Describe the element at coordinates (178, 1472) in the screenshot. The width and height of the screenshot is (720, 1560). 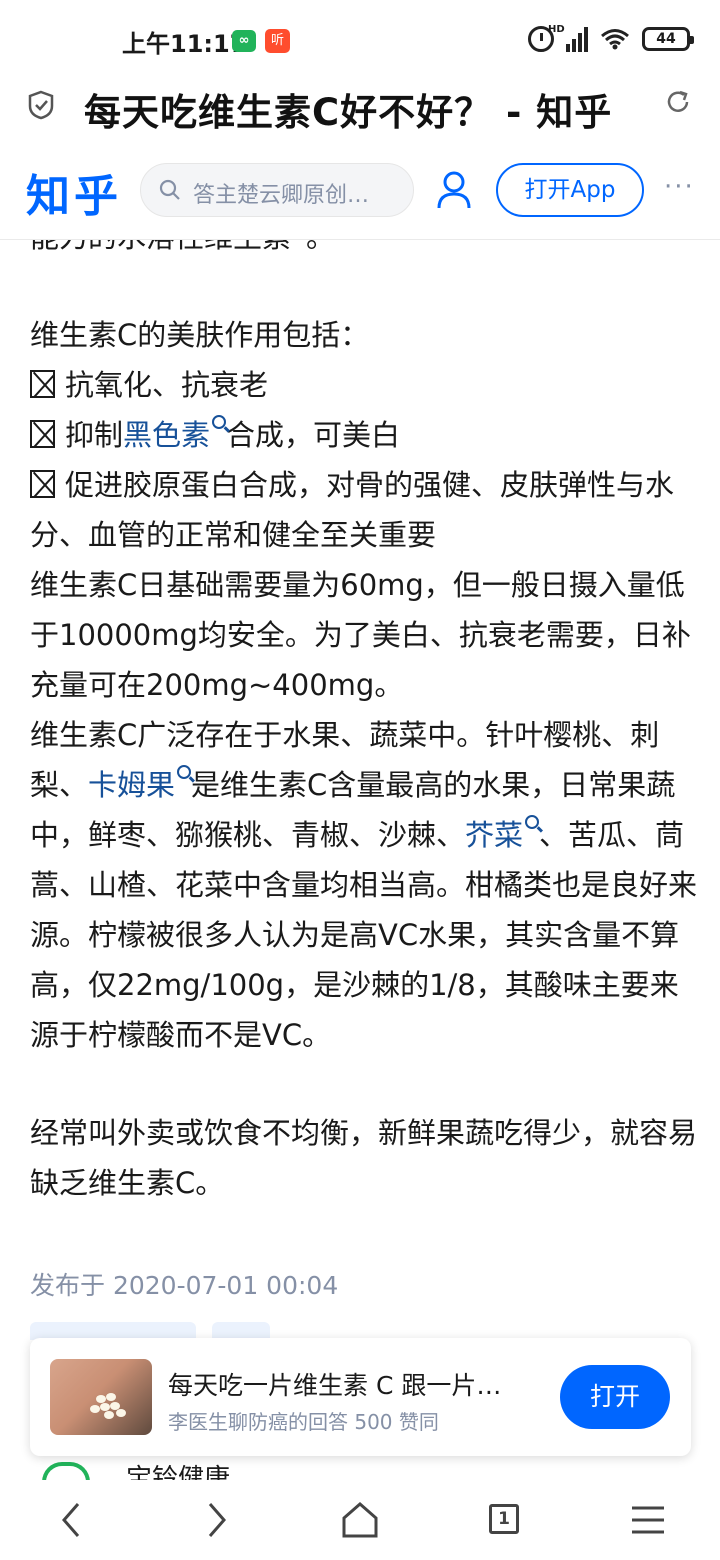
I see `author-name: 宝铃健康` at that location.